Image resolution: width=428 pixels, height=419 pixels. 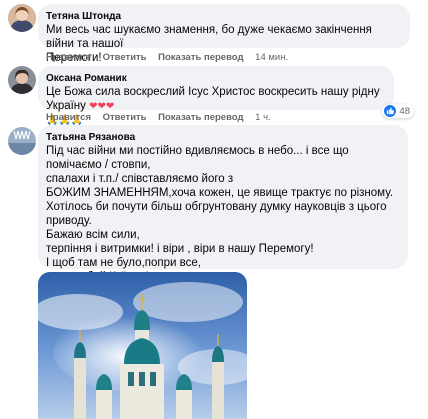 What do you see at coordinates (271, 57) in the screenshot?
I see `timestamp: 14 мин.` at bounding box center [271, 57].